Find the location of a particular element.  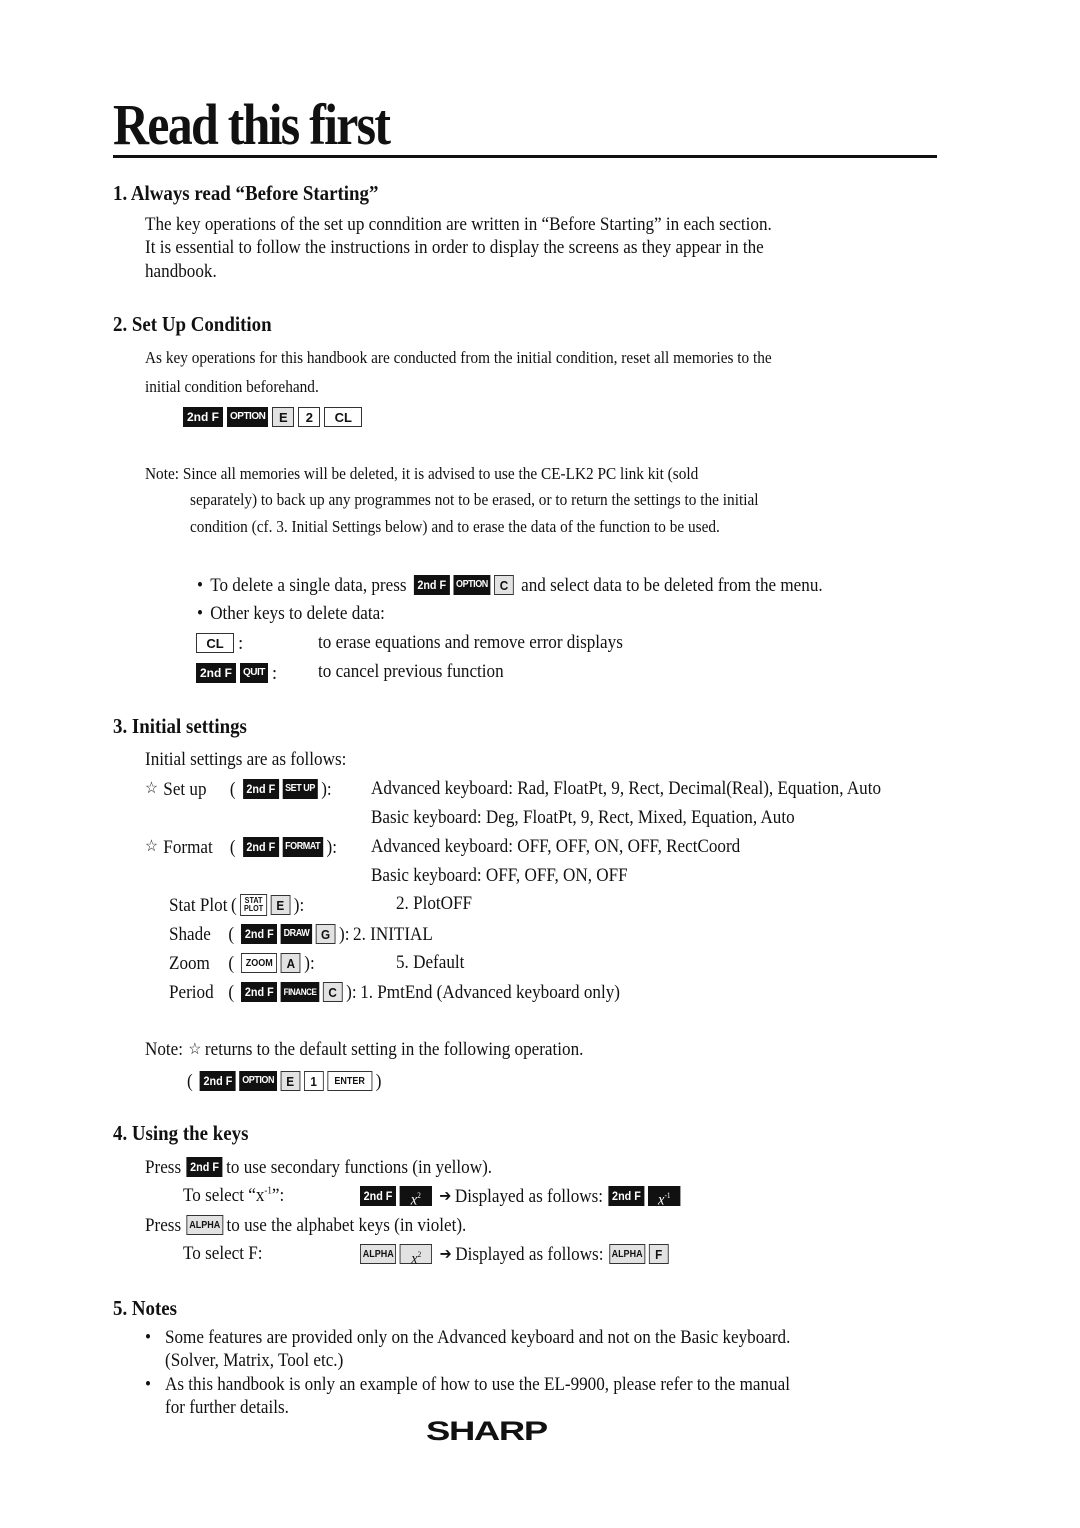

key-finance: FINANCE is located at coordinates (300, 992).